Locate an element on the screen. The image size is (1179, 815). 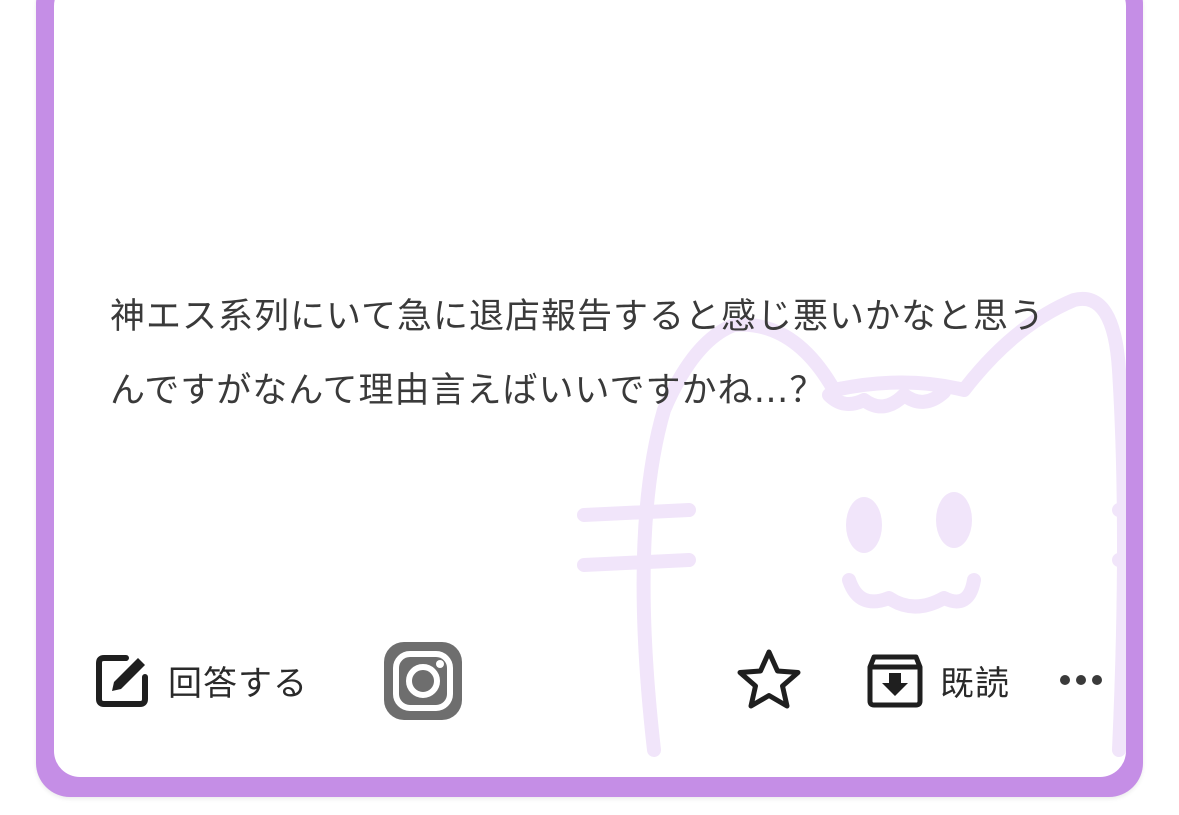
archive-download-icon is located at coordinates (895, 681).